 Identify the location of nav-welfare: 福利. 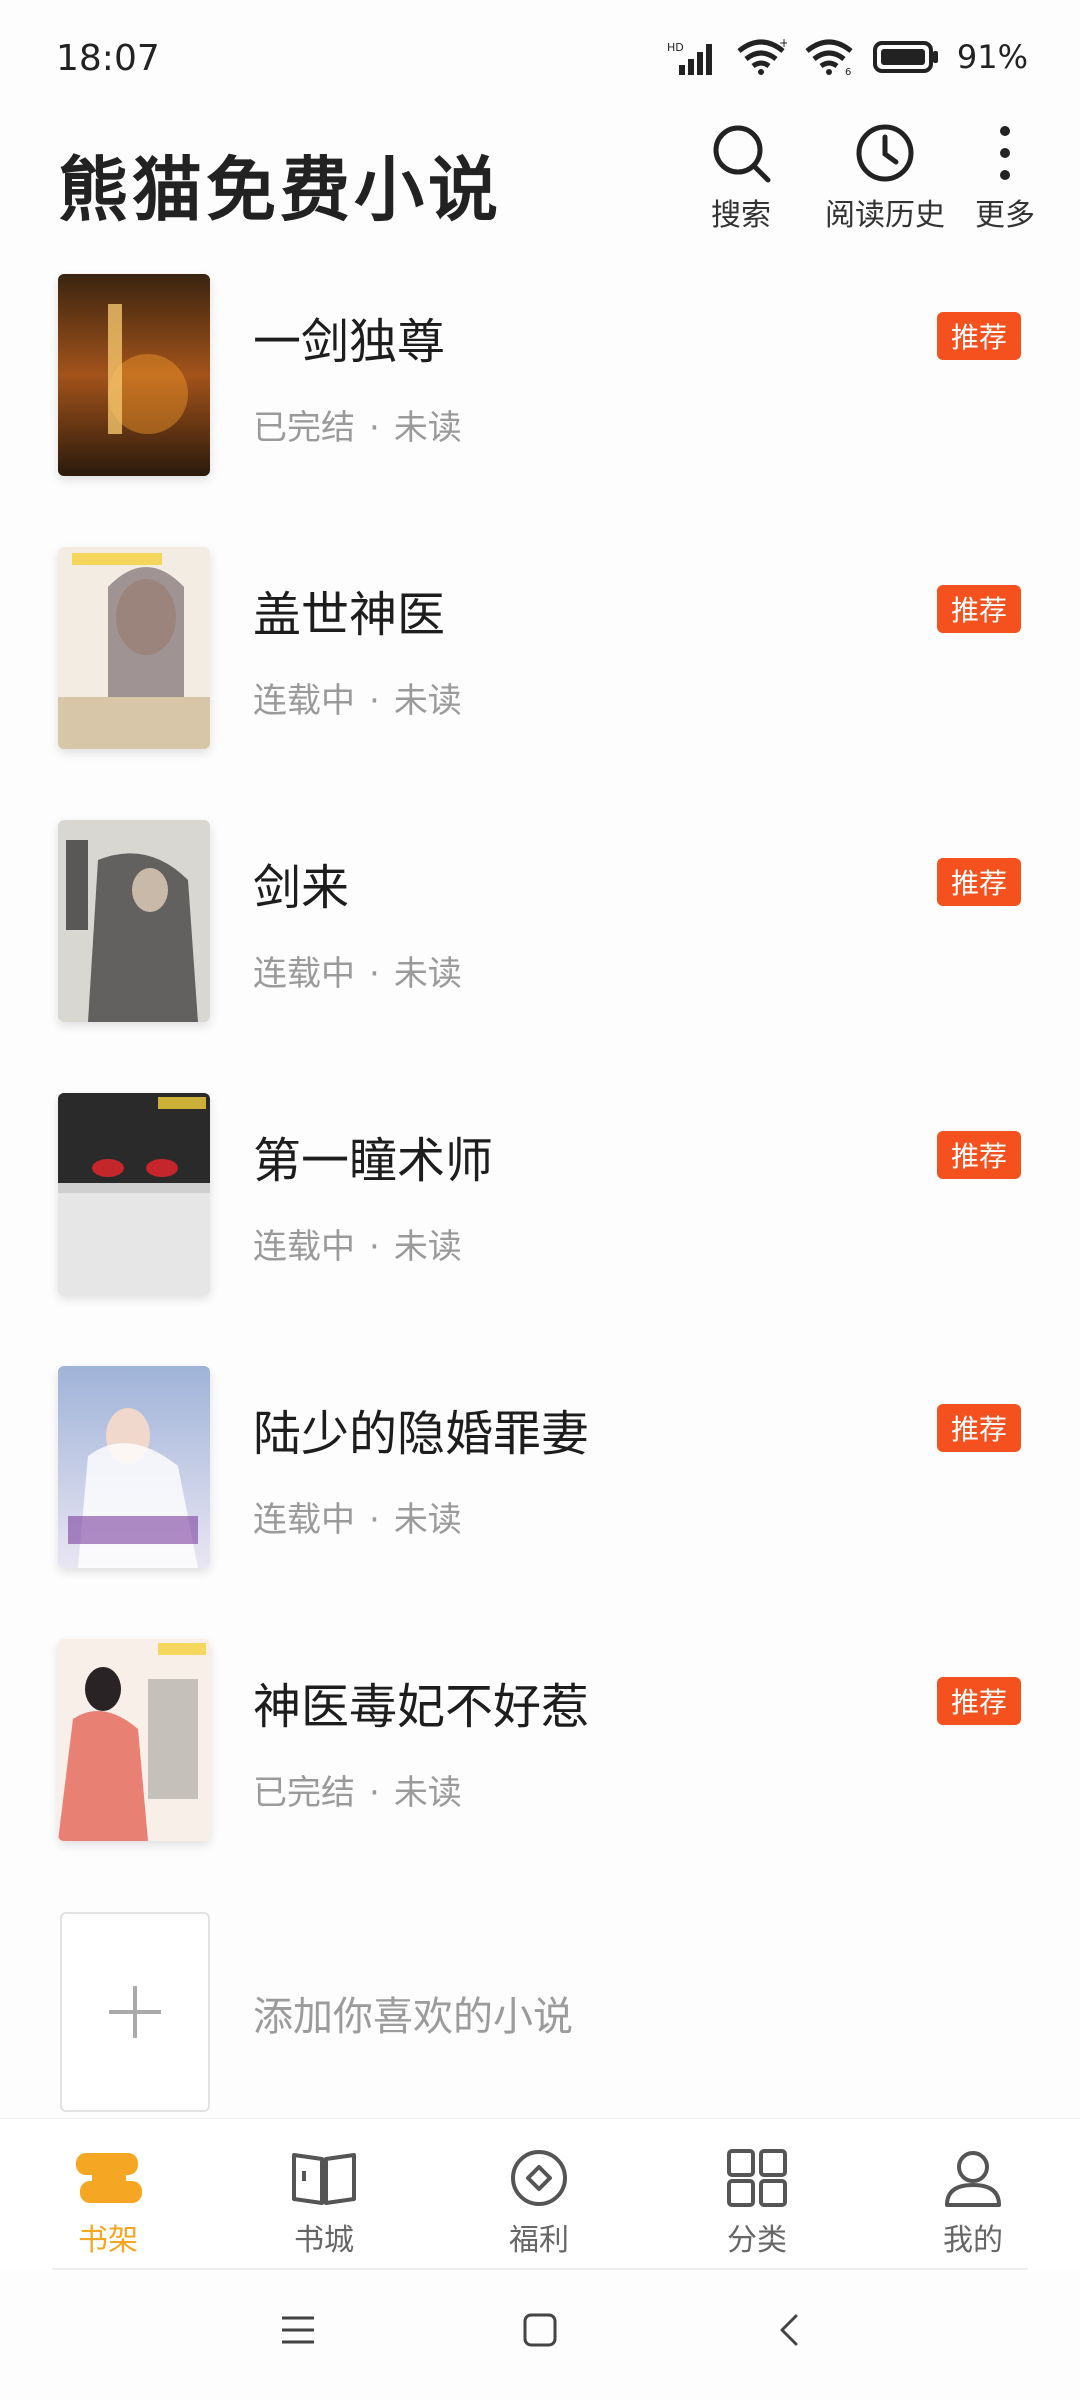
(539, 2204).